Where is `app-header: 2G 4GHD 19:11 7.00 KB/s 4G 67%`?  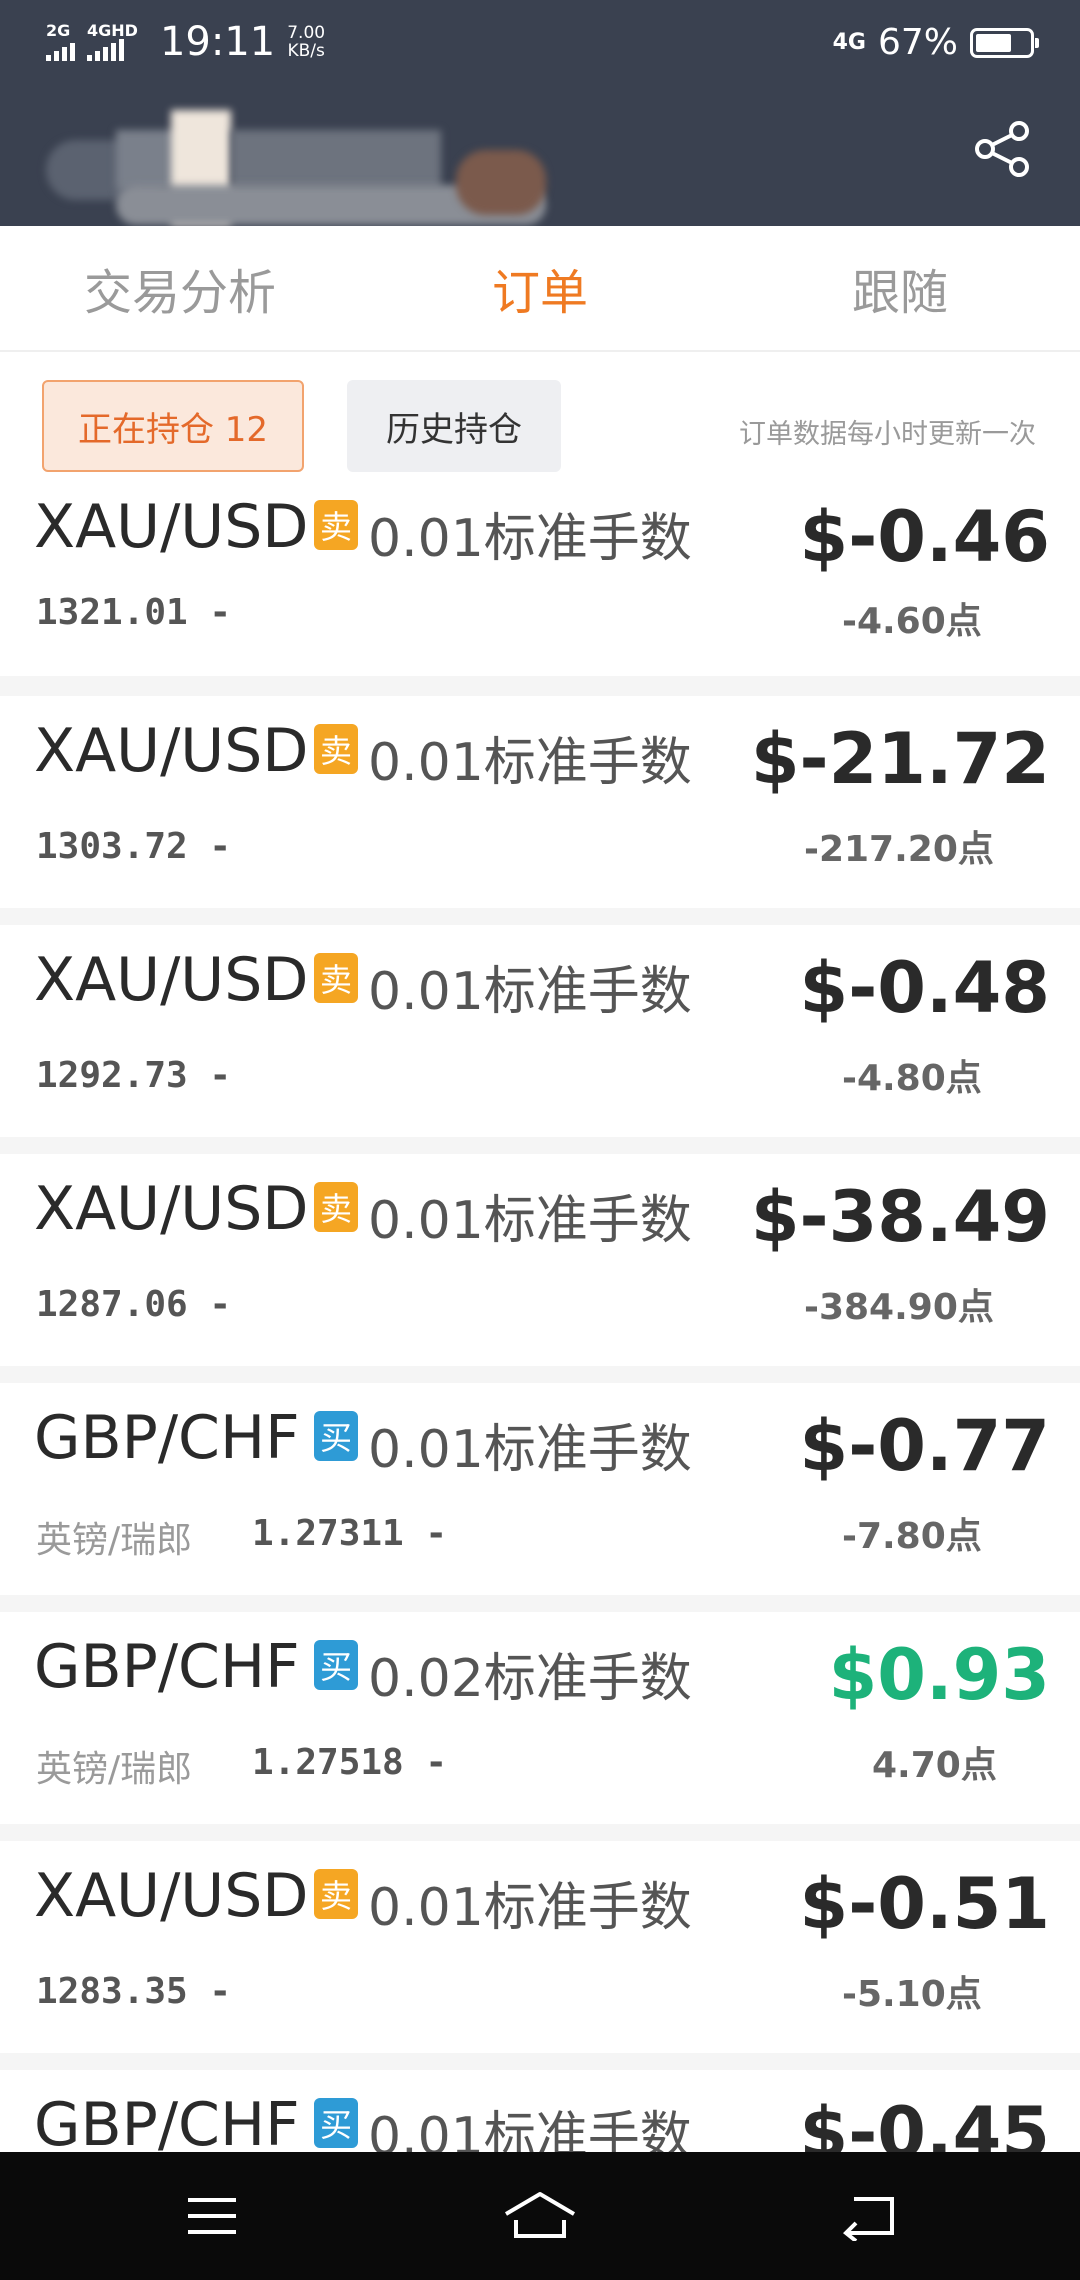 app-header: 2G 4GHD 19:11 7.00 KB/s 4G 67% is located at coordinates (540, 113).